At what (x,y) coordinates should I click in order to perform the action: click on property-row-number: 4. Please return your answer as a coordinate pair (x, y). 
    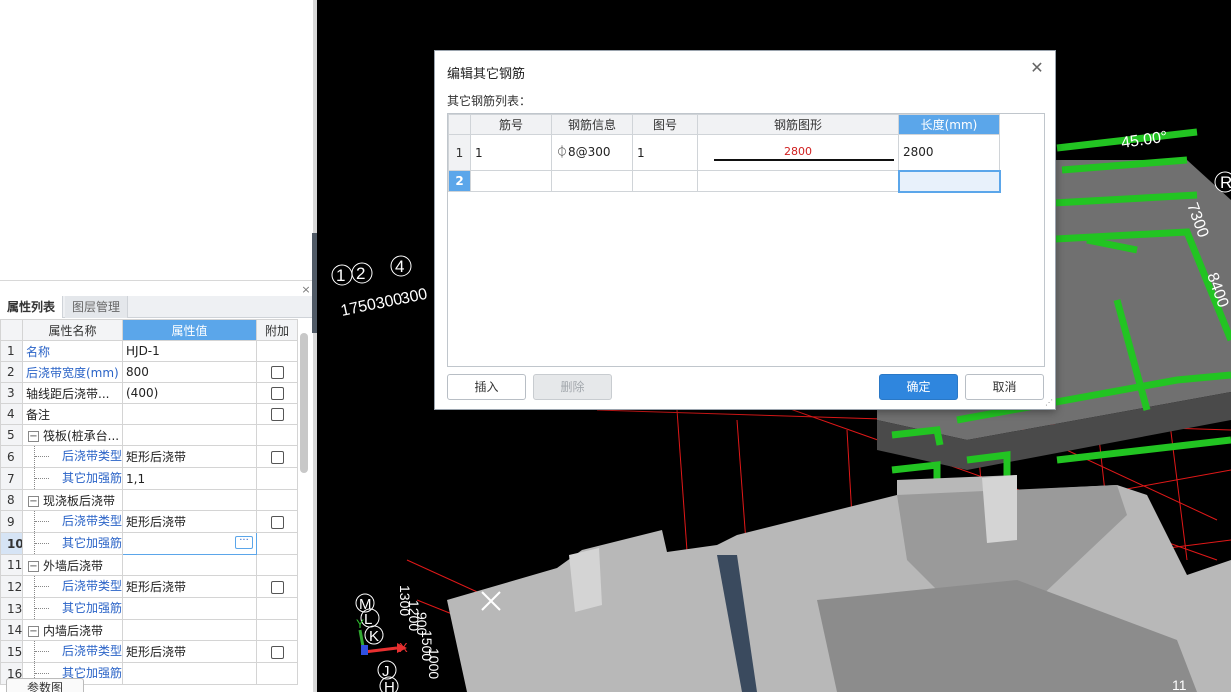
    Looking at the image, I should click on (11, 414).